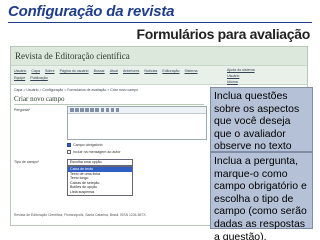 Image resolution: width=320 pixels, height=240 pixels. What do you see at coordinates (77, 110) in the screenshot?
I see `italic-icon` at bounding box center [77, 110].